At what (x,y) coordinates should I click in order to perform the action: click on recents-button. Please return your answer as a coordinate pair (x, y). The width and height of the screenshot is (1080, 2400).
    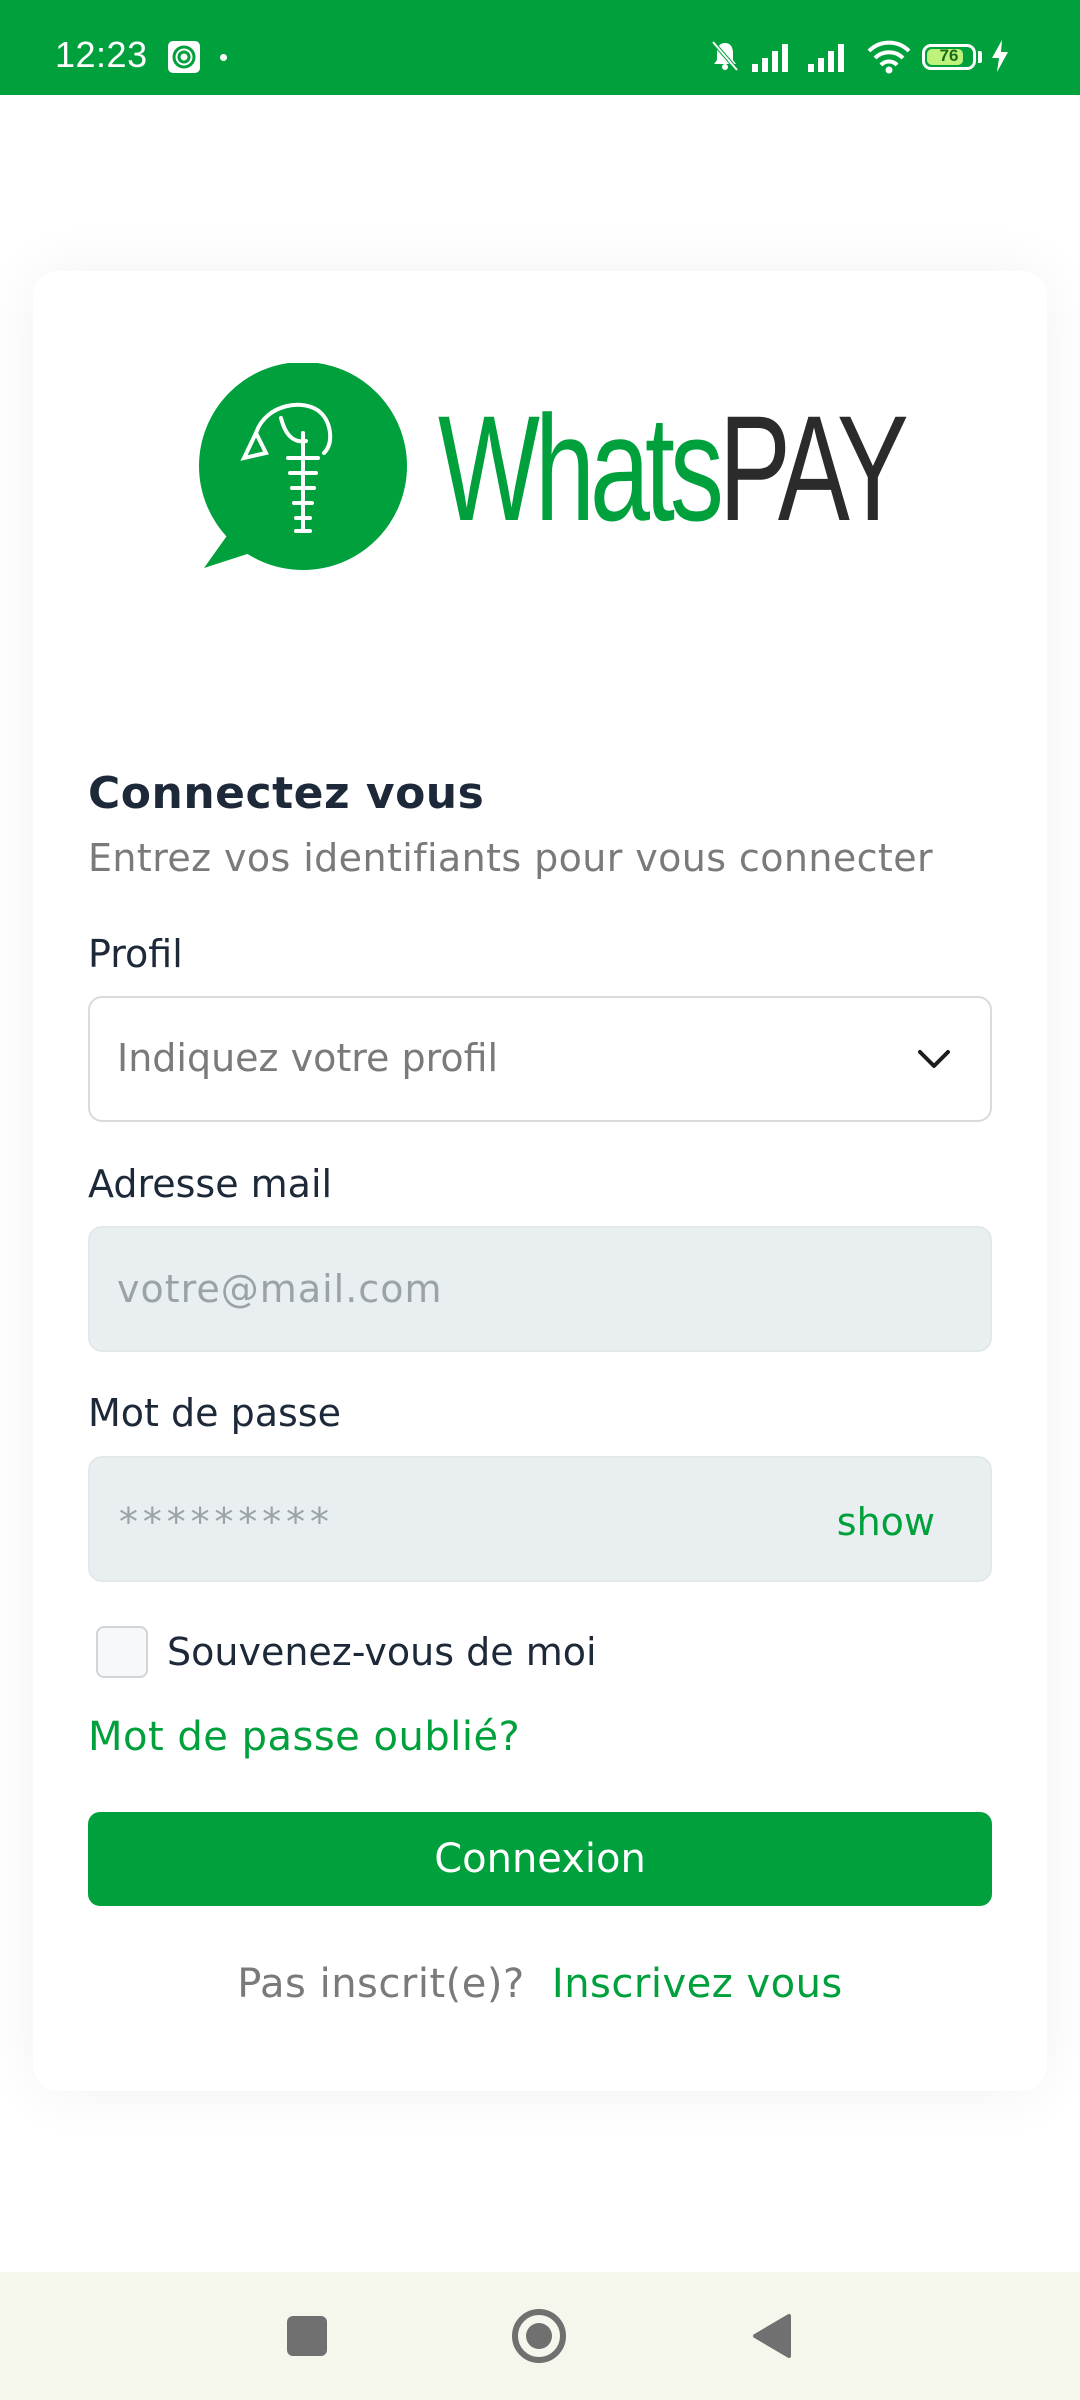
    Looking at the image, I should click on (307, 2336).